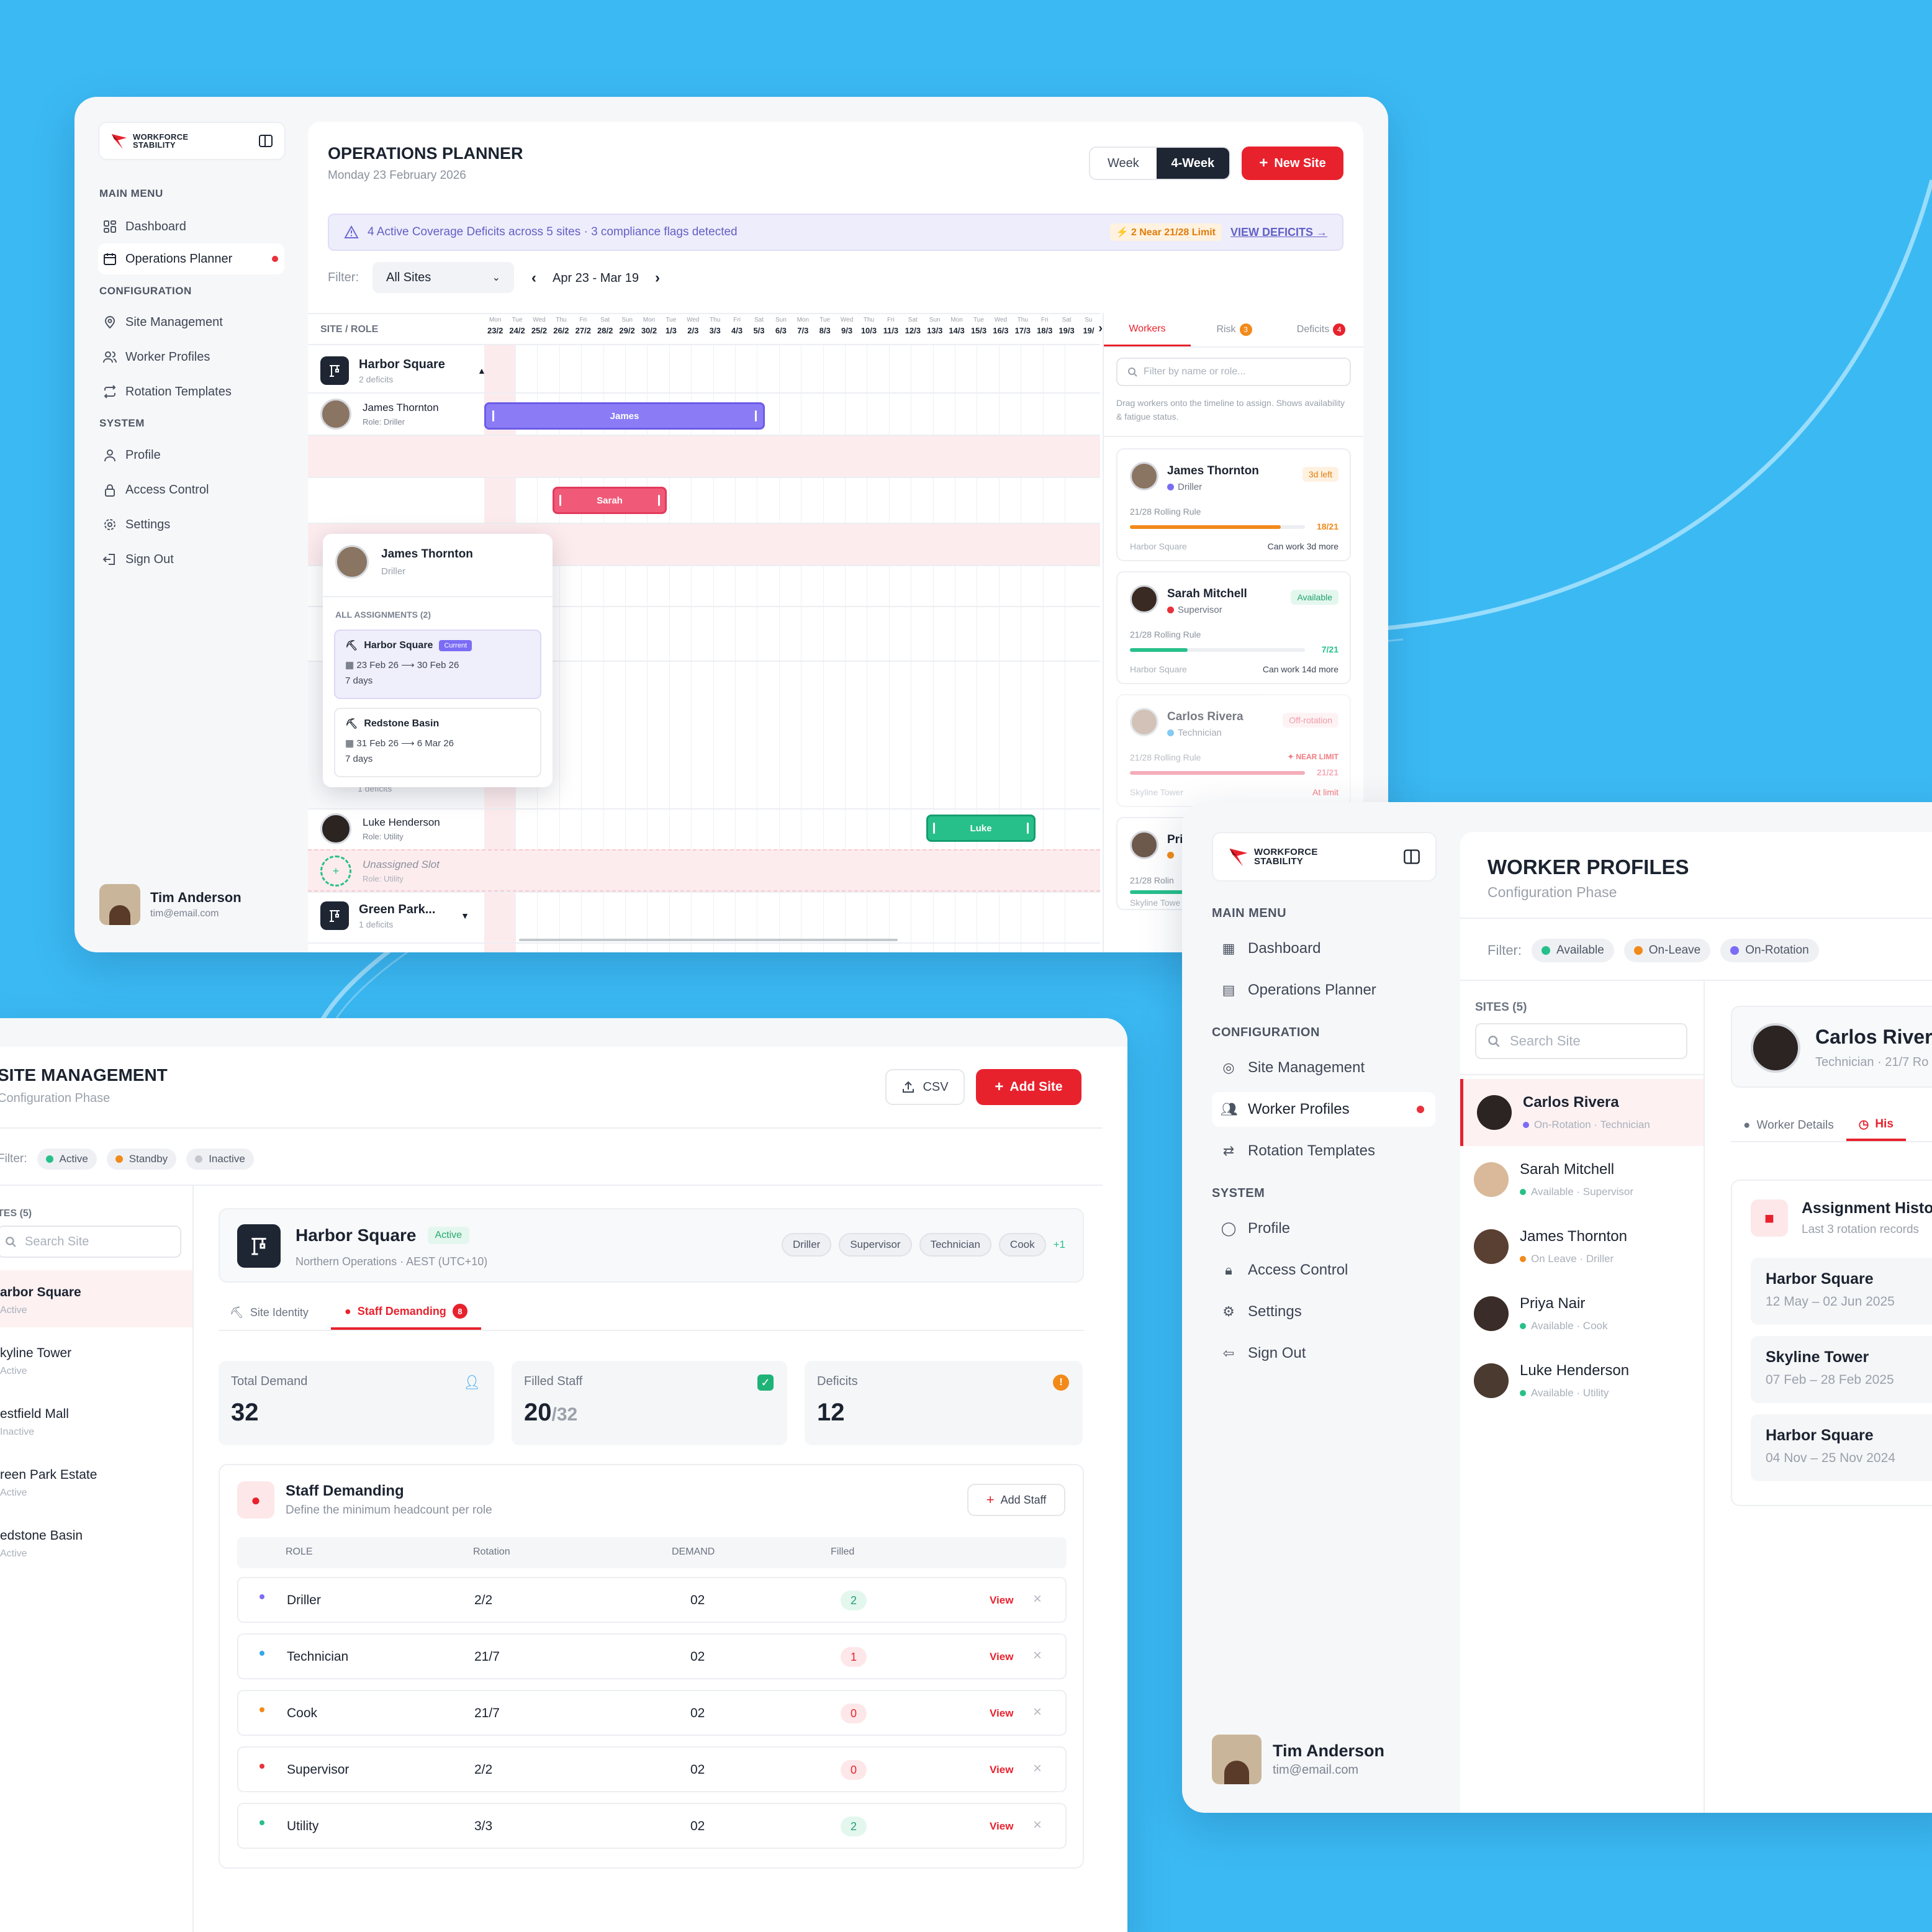 The height and width of the screenshot is (1932, 1932). I want to click on worker-list-item: Priya Nair Available · Cook, so click(1582, 1313).